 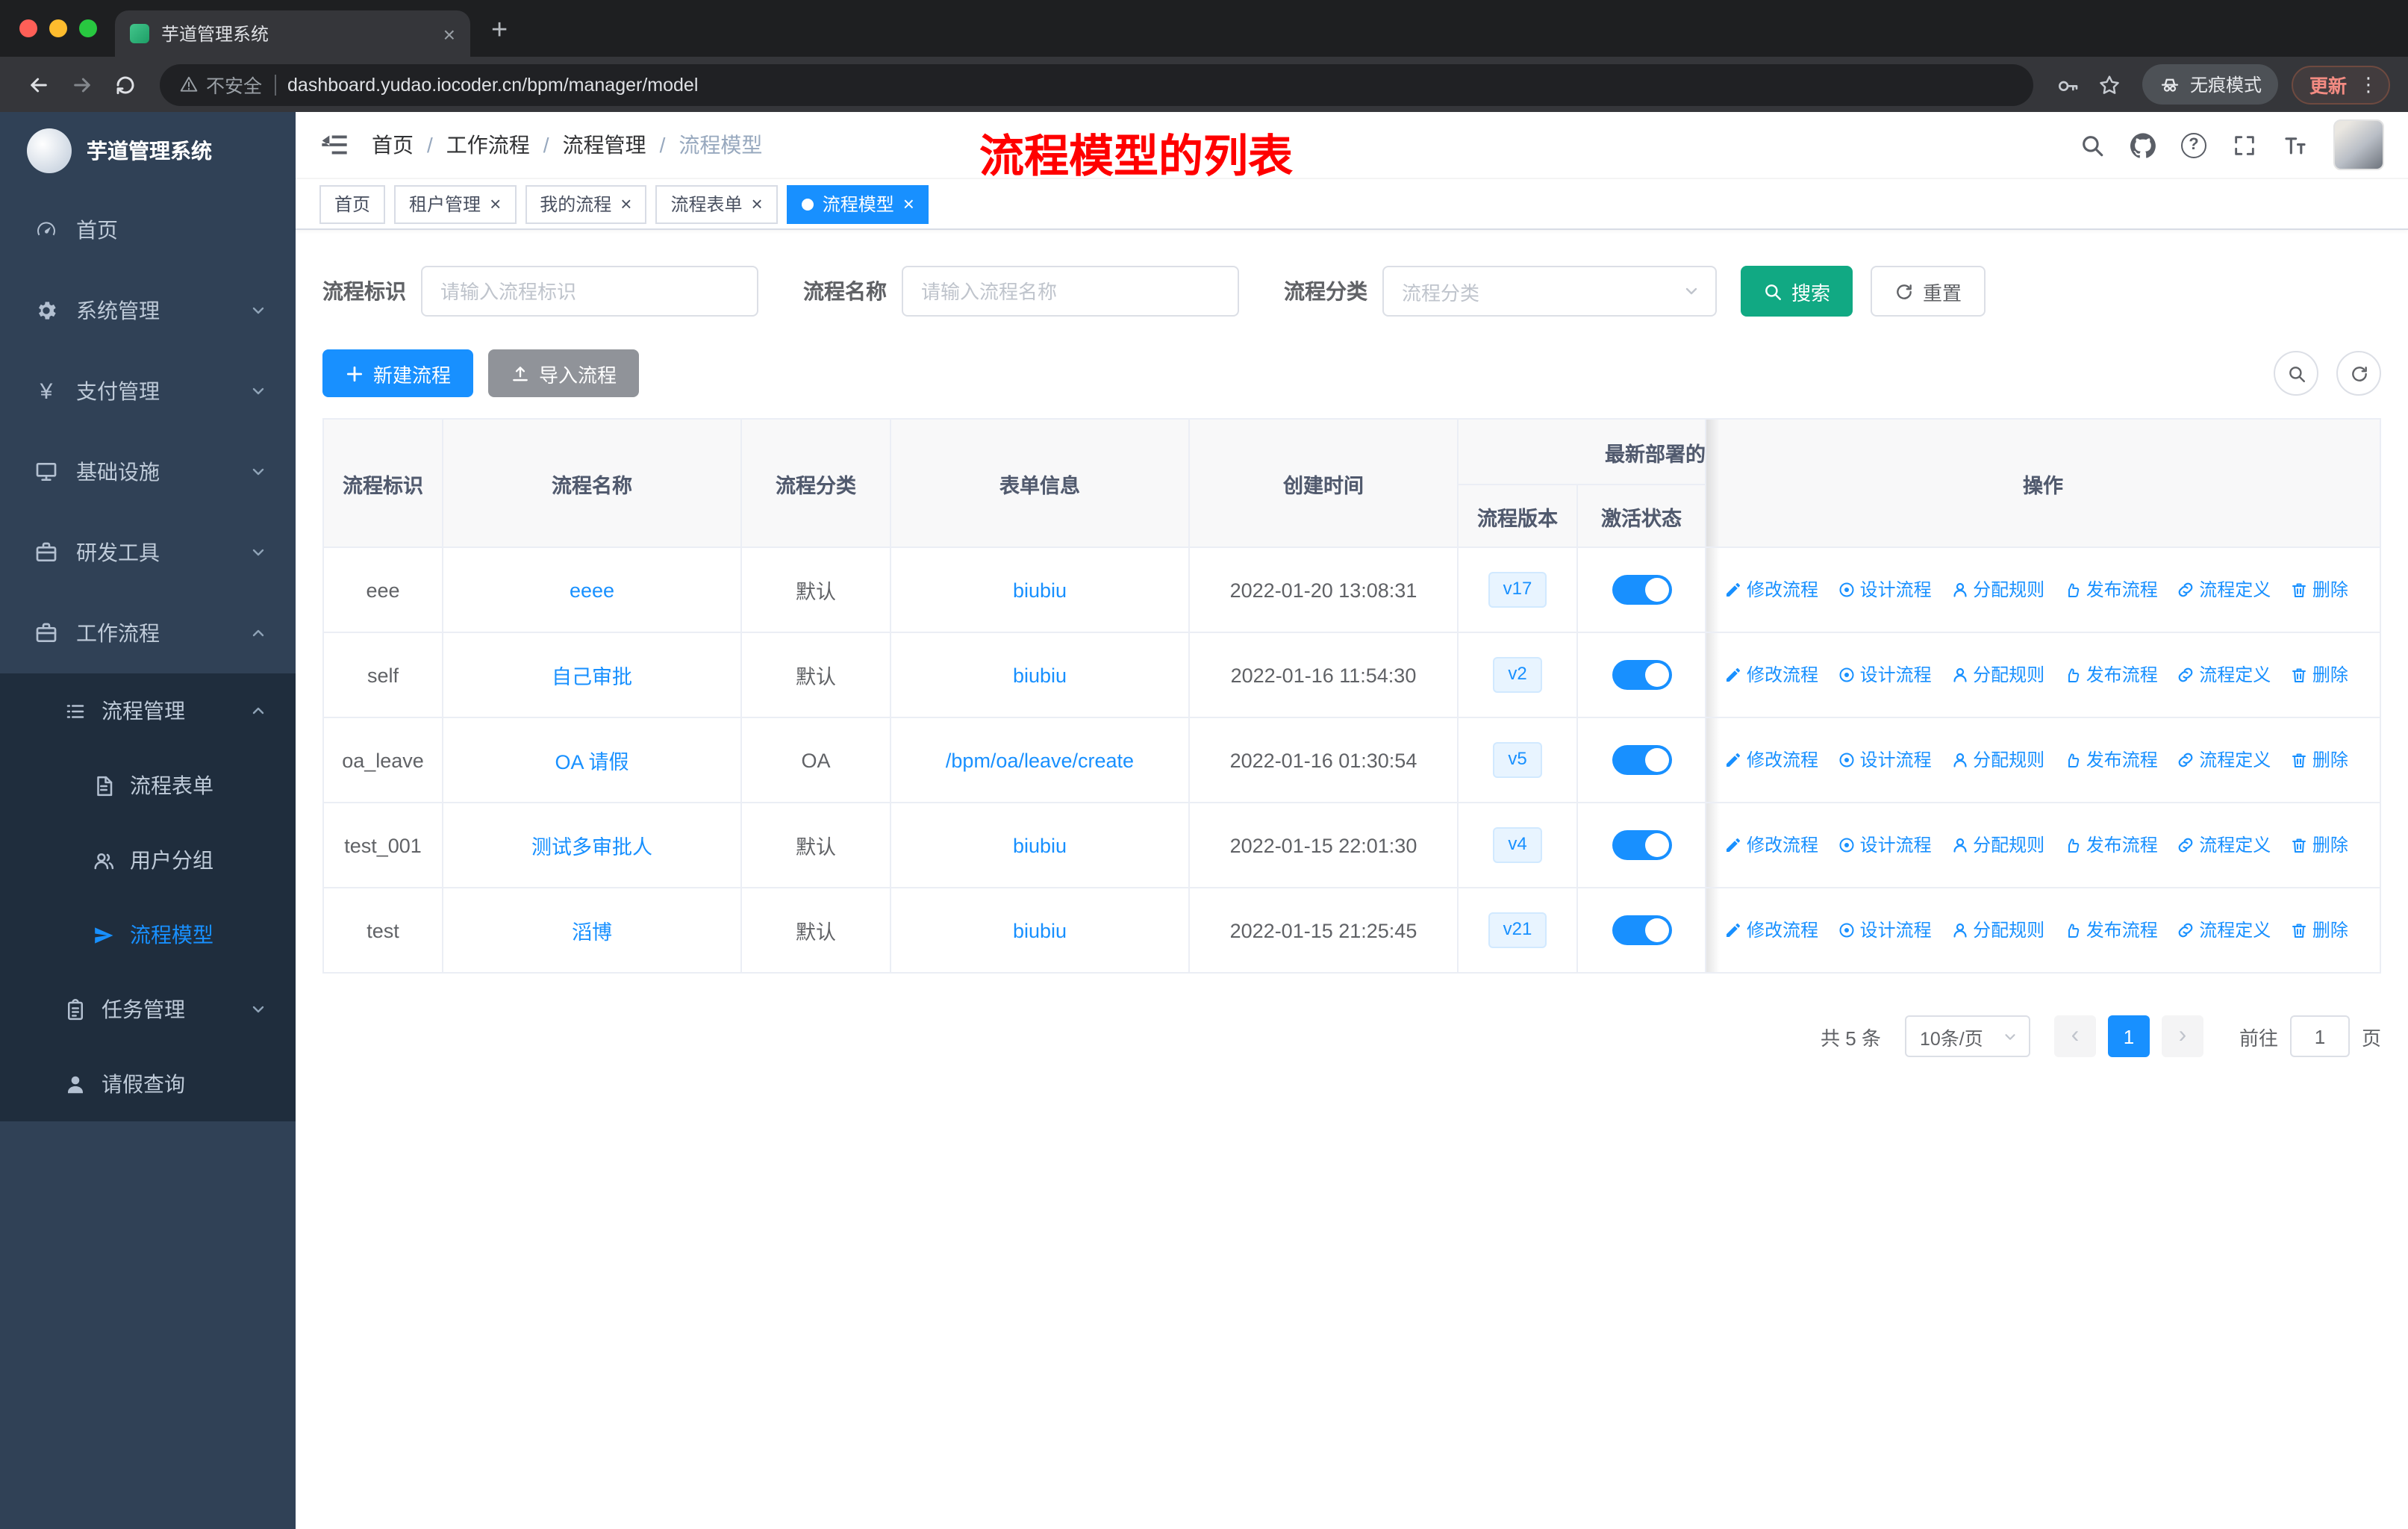 I want to click on model-name-link: OA 请假, so click(x=591, y=762).